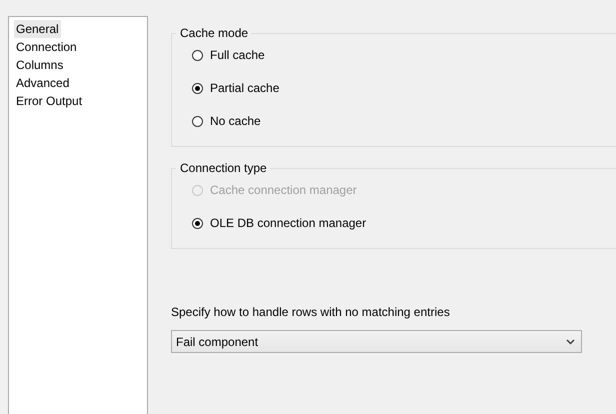 Image resolution: width=616 pixels, height=414 pixels. I want to click on sidebar-item: General, so click(37, 29).